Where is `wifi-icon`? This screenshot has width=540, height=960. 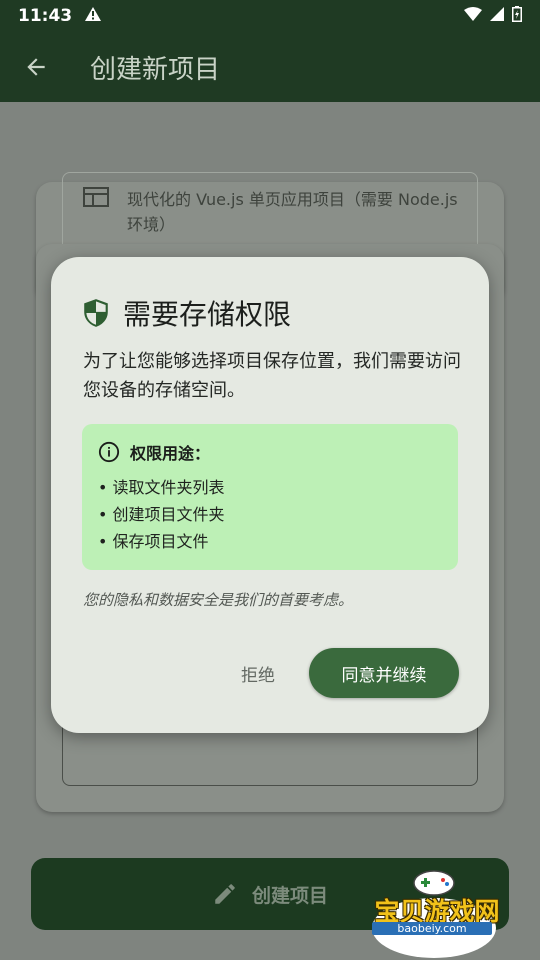 wifi-icon is located at coordinates (473, 16).